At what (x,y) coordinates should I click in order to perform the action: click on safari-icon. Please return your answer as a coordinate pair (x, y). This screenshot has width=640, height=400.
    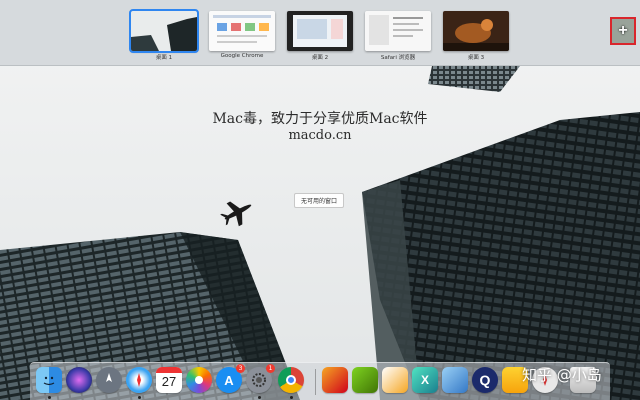
    Looking at the image, I should click on (139, 380).